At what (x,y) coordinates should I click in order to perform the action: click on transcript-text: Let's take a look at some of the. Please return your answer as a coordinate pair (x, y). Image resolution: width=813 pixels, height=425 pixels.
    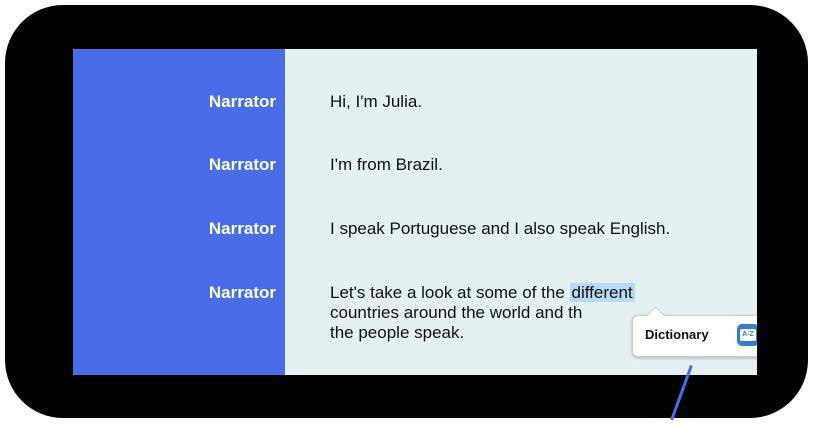
    Looking at the image, I should click on (450, 292).